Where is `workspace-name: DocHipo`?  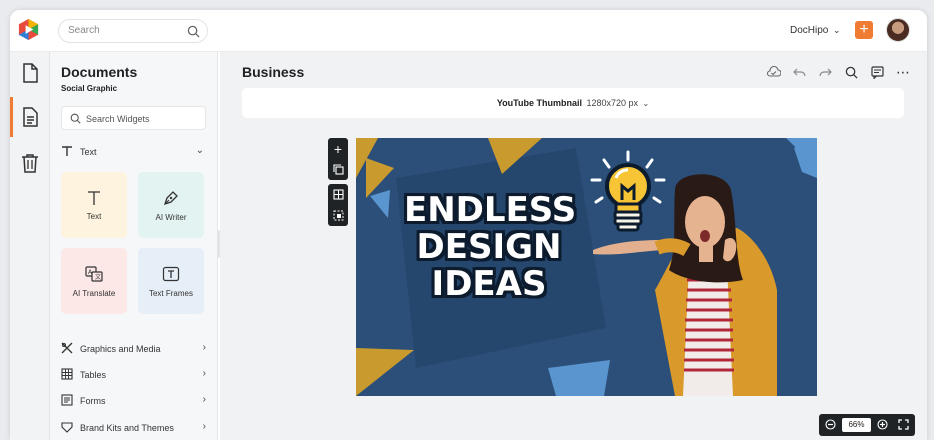 workspace-name: DocHipo is located at coordinates (809, 30).